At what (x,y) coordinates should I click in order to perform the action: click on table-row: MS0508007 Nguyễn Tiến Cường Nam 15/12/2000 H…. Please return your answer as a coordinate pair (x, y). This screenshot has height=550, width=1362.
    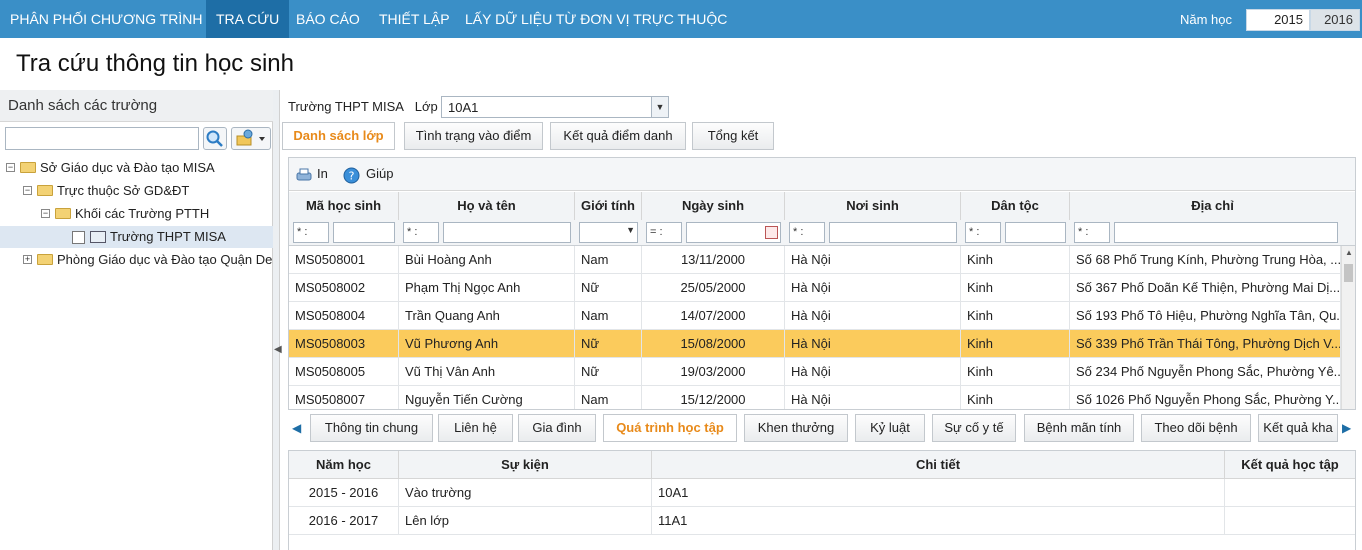
    Looking at the image, I should click on (815, 397).